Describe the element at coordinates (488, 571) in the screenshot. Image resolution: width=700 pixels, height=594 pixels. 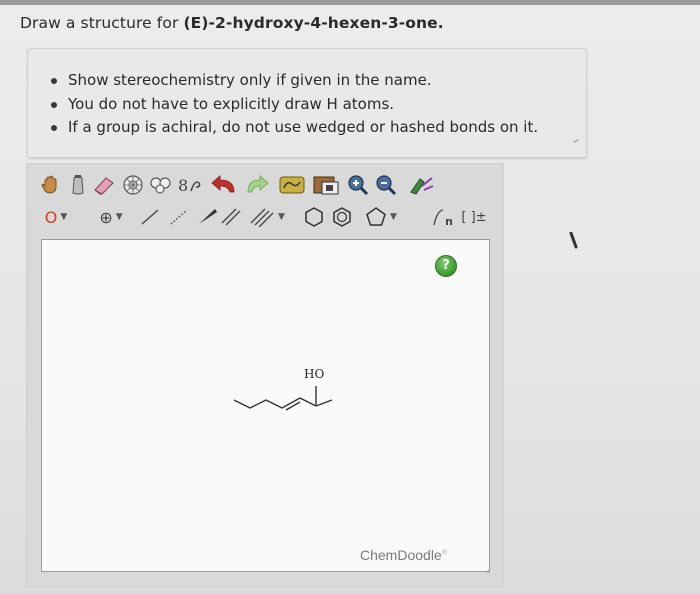
I see `stray-dot` at that location.